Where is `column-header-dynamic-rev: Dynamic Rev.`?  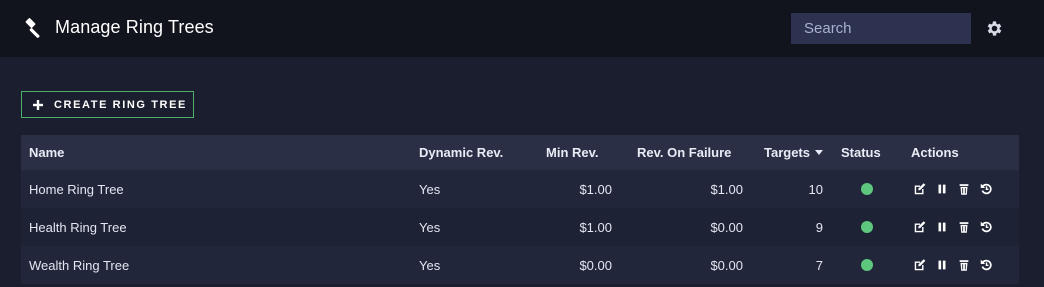
column-header-dynamic-rev: Dynamic Rev. is located at coordinates (461, 152).